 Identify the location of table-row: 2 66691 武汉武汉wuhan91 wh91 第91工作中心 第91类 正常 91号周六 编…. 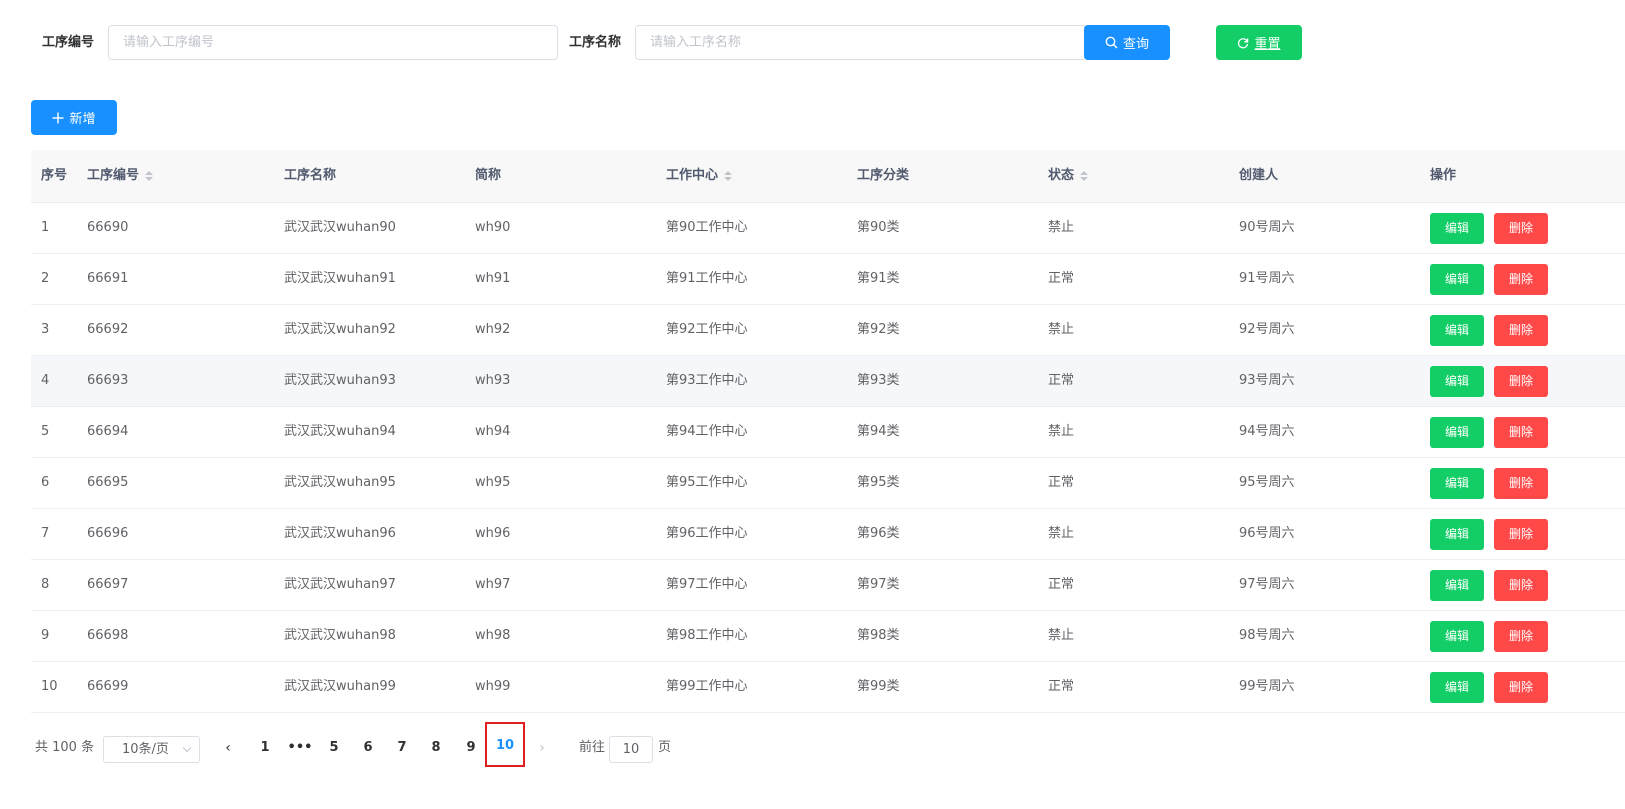
(828, 279).